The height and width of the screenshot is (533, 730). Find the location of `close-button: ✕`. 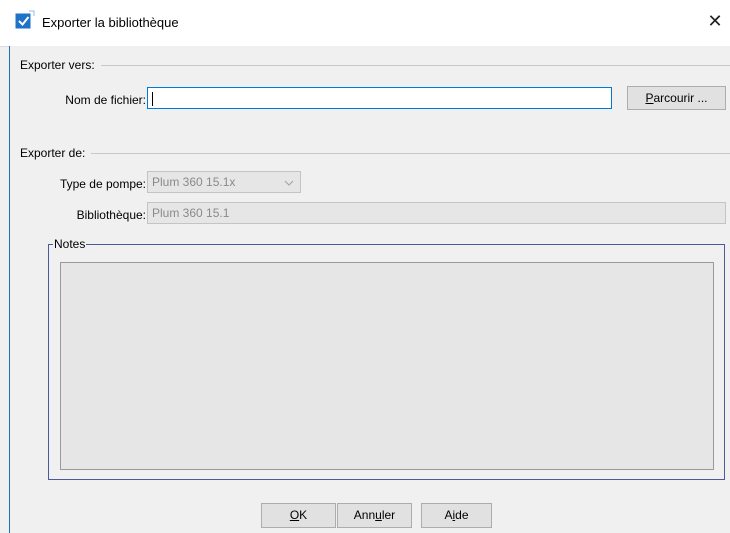

close-button: ✕ is located at coordinates (715, 21).